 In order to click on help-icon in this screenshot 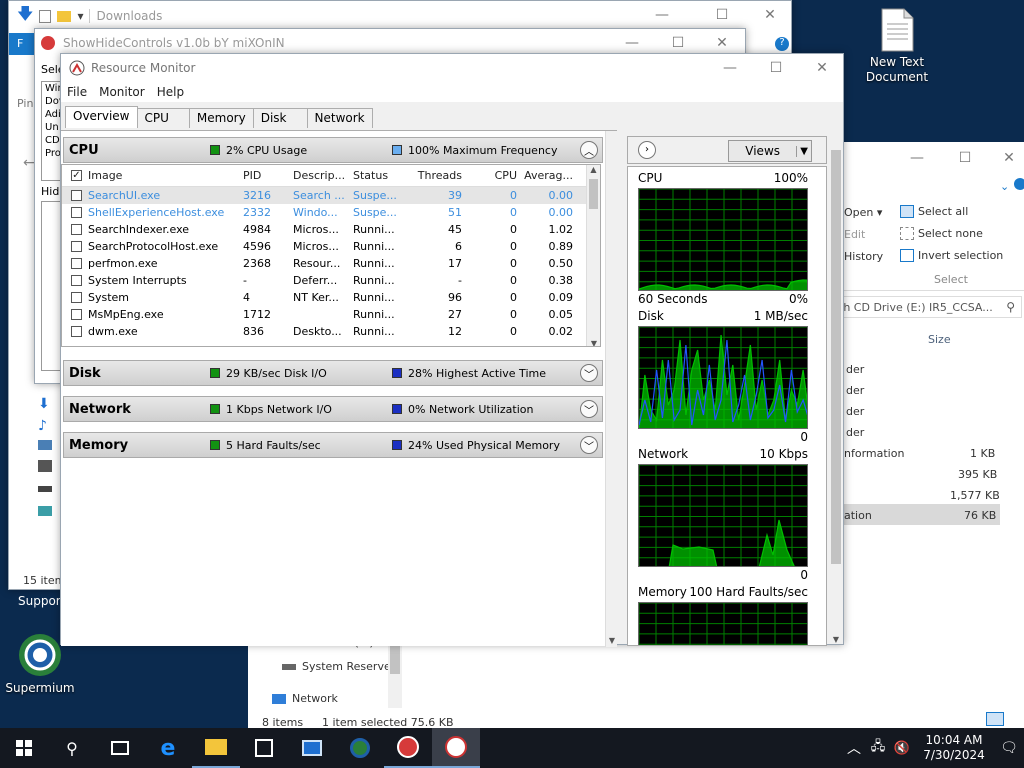, I will do `click(1019, 184)`.